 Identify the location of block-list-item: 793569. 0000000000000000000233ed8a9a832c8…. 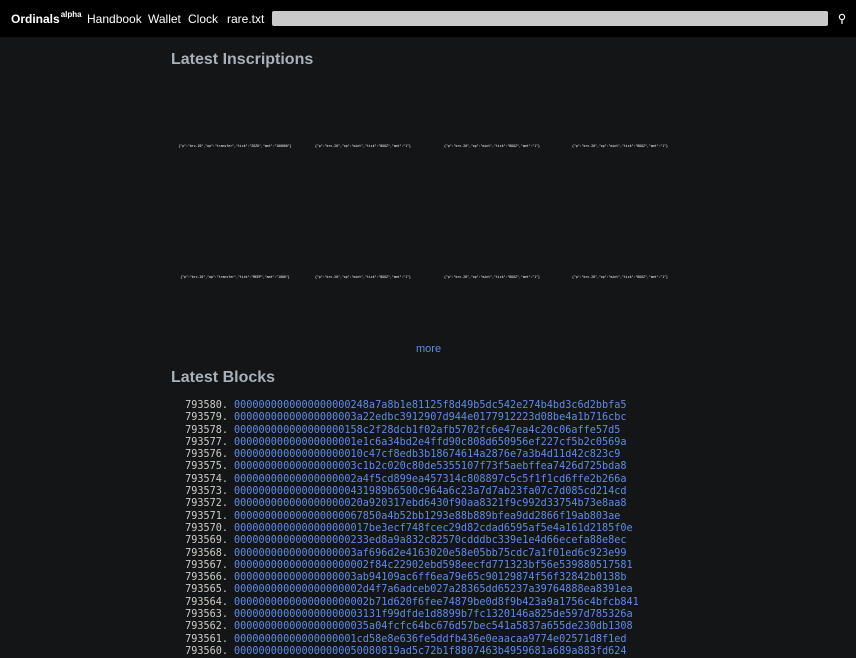
(405, 541).